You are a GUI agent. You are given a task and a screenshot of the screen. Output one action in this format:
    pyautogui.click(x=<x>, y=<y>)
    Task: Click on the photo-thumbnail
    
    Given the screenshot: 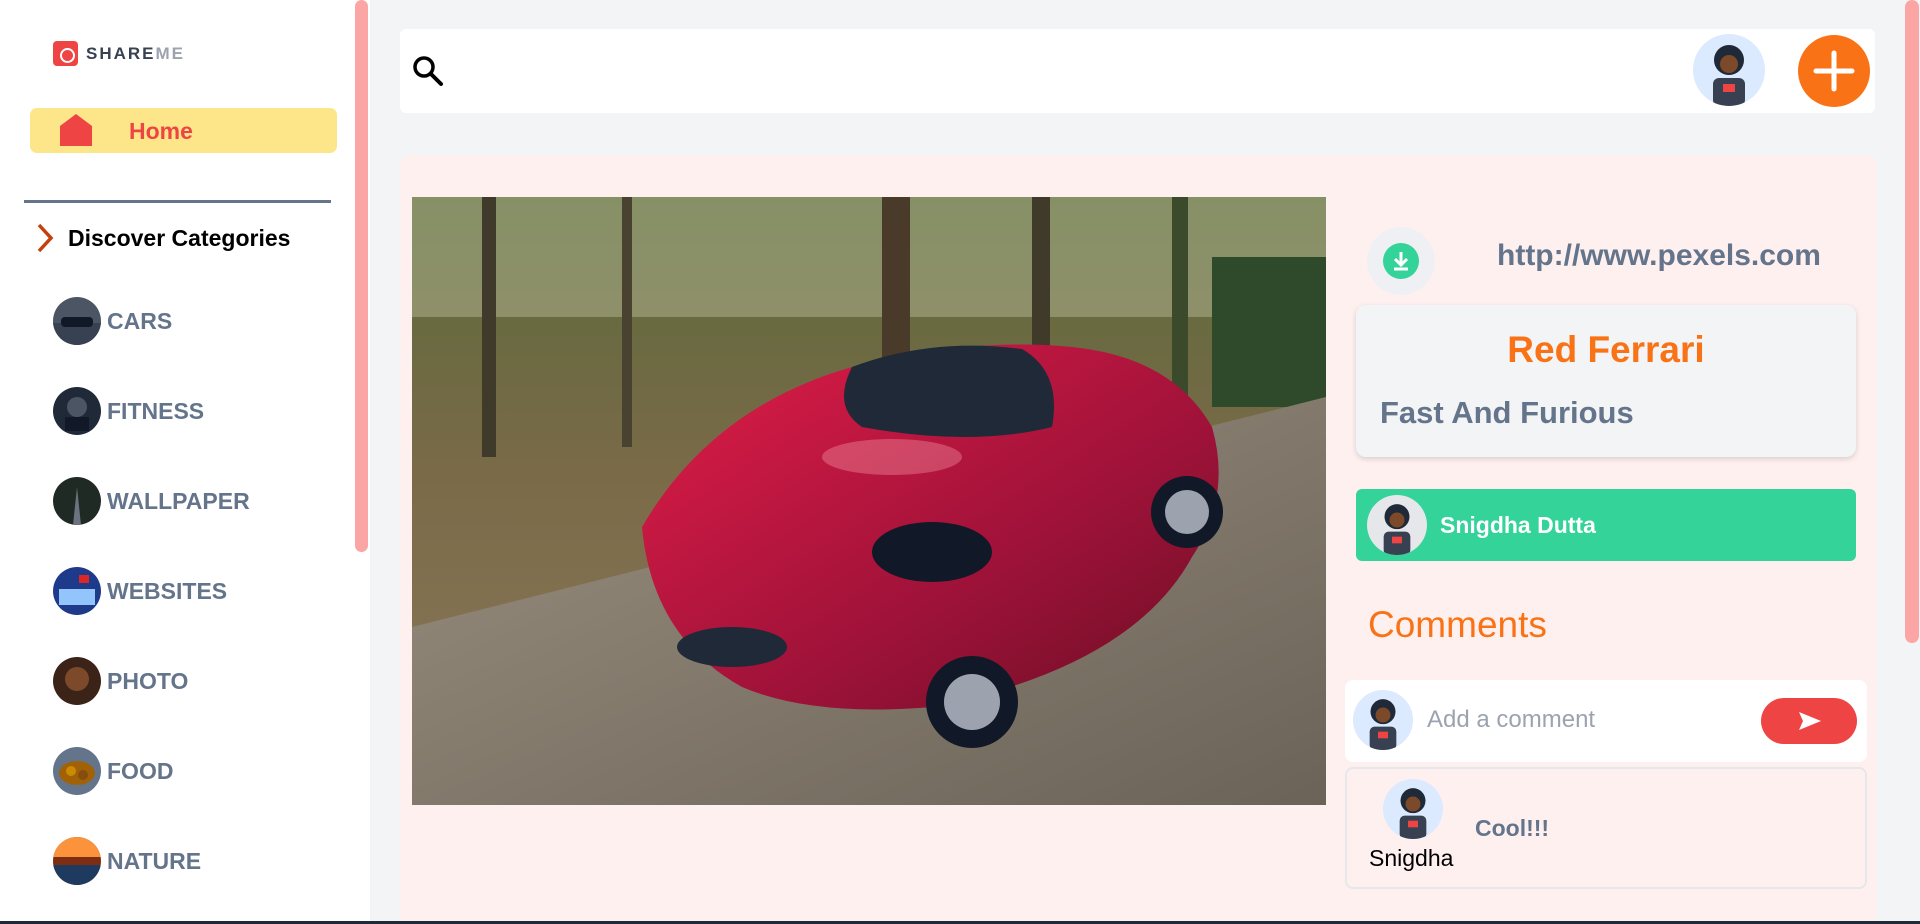 What is the action you would take?
    pyautogui.click(x=77, y=681)
    